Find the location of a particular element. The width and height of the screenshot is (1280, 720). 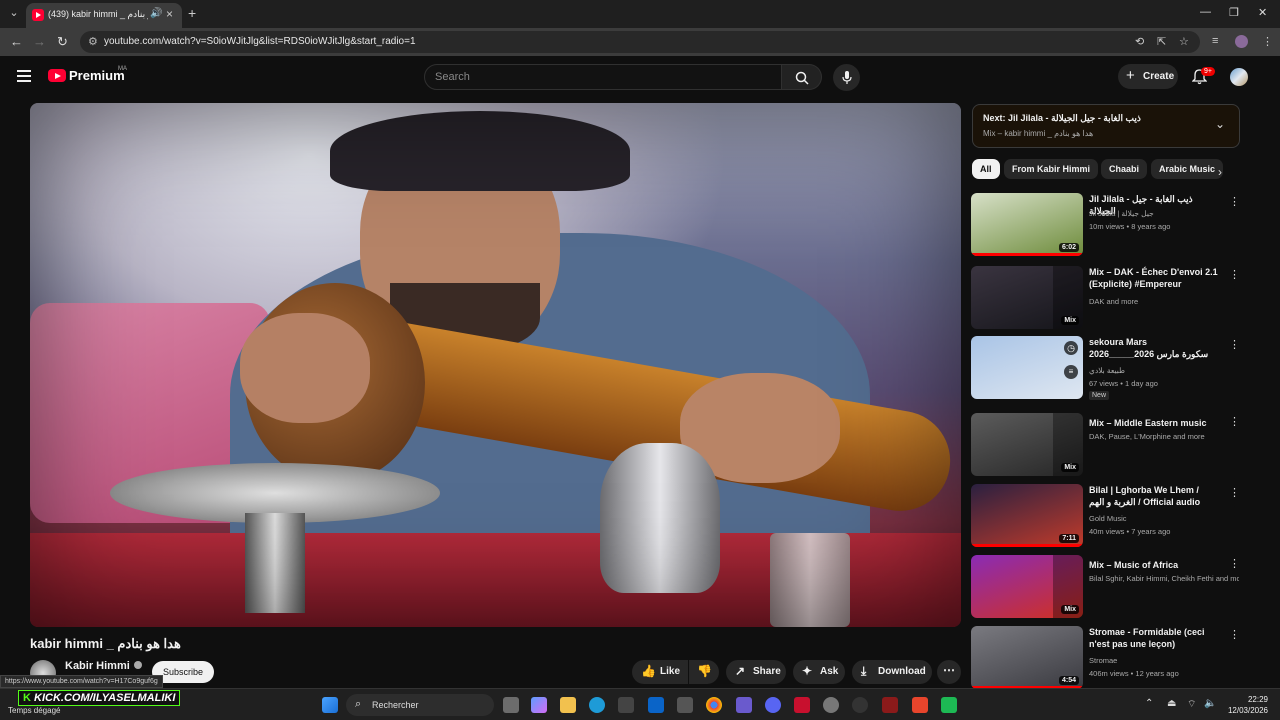

create-button: + Create is located at coordinates (1148, 76).